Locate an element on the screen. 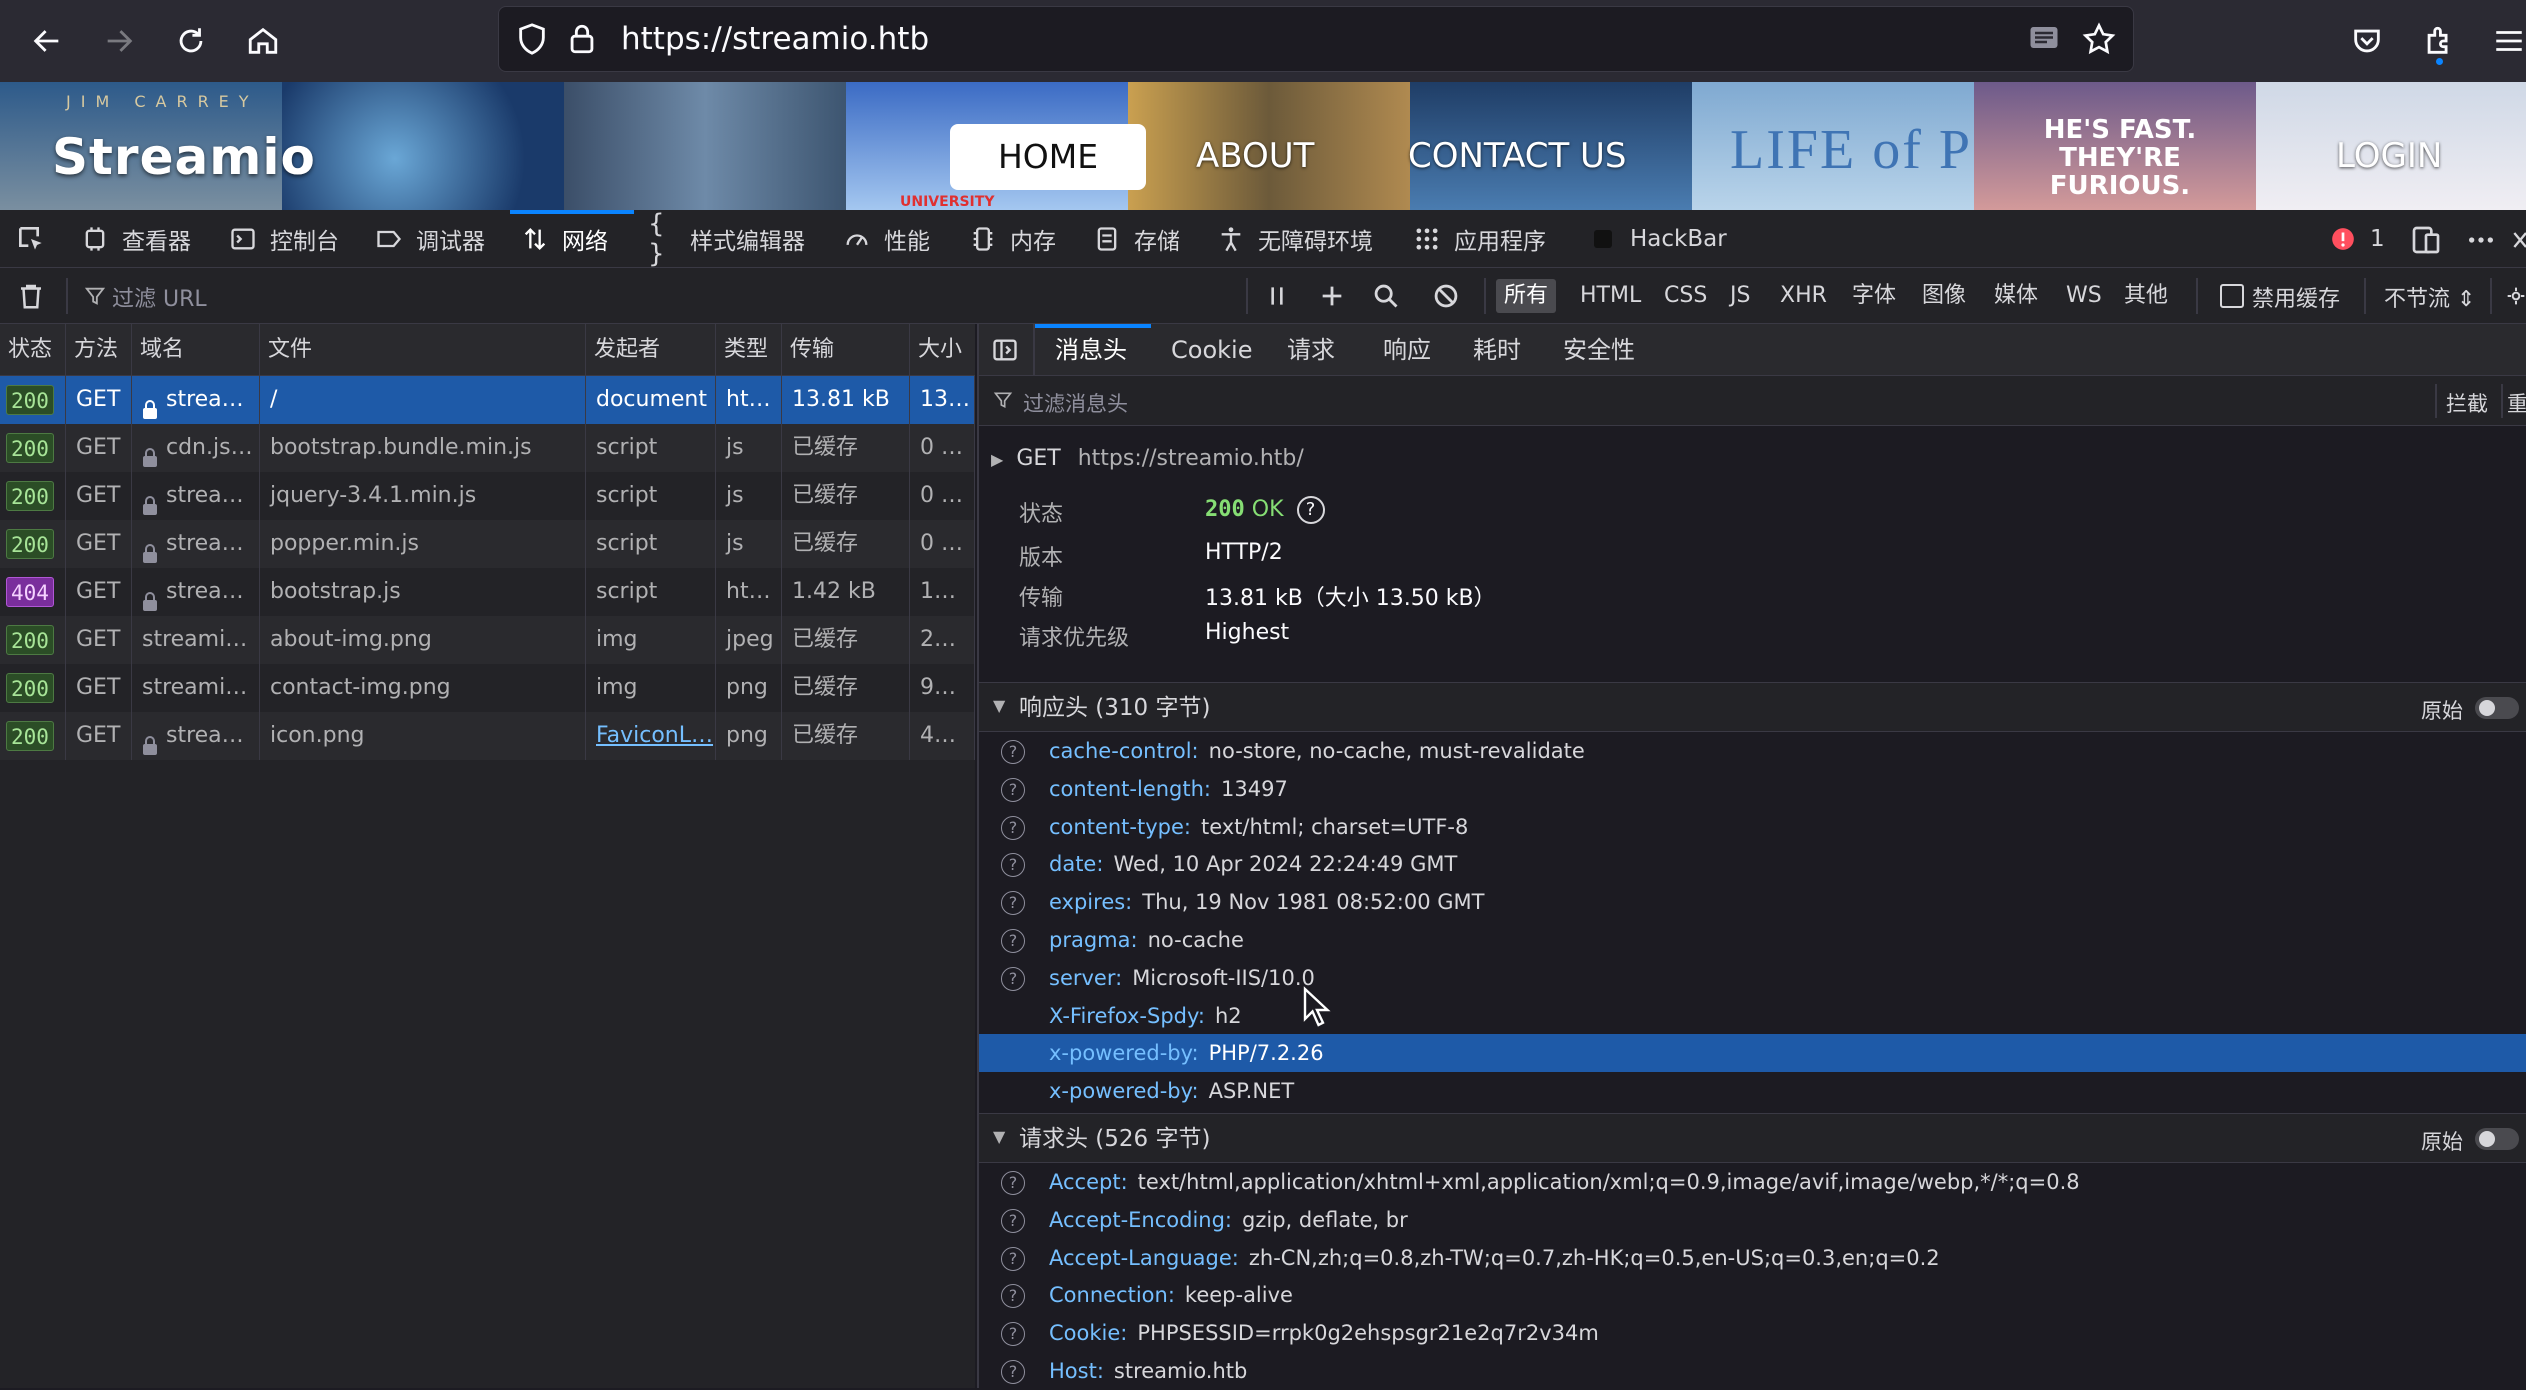 Image resolution: width=2526 pixels, height=1390 pixels. details-tab-security: 安全性 is located at coordinates (1599, 350).